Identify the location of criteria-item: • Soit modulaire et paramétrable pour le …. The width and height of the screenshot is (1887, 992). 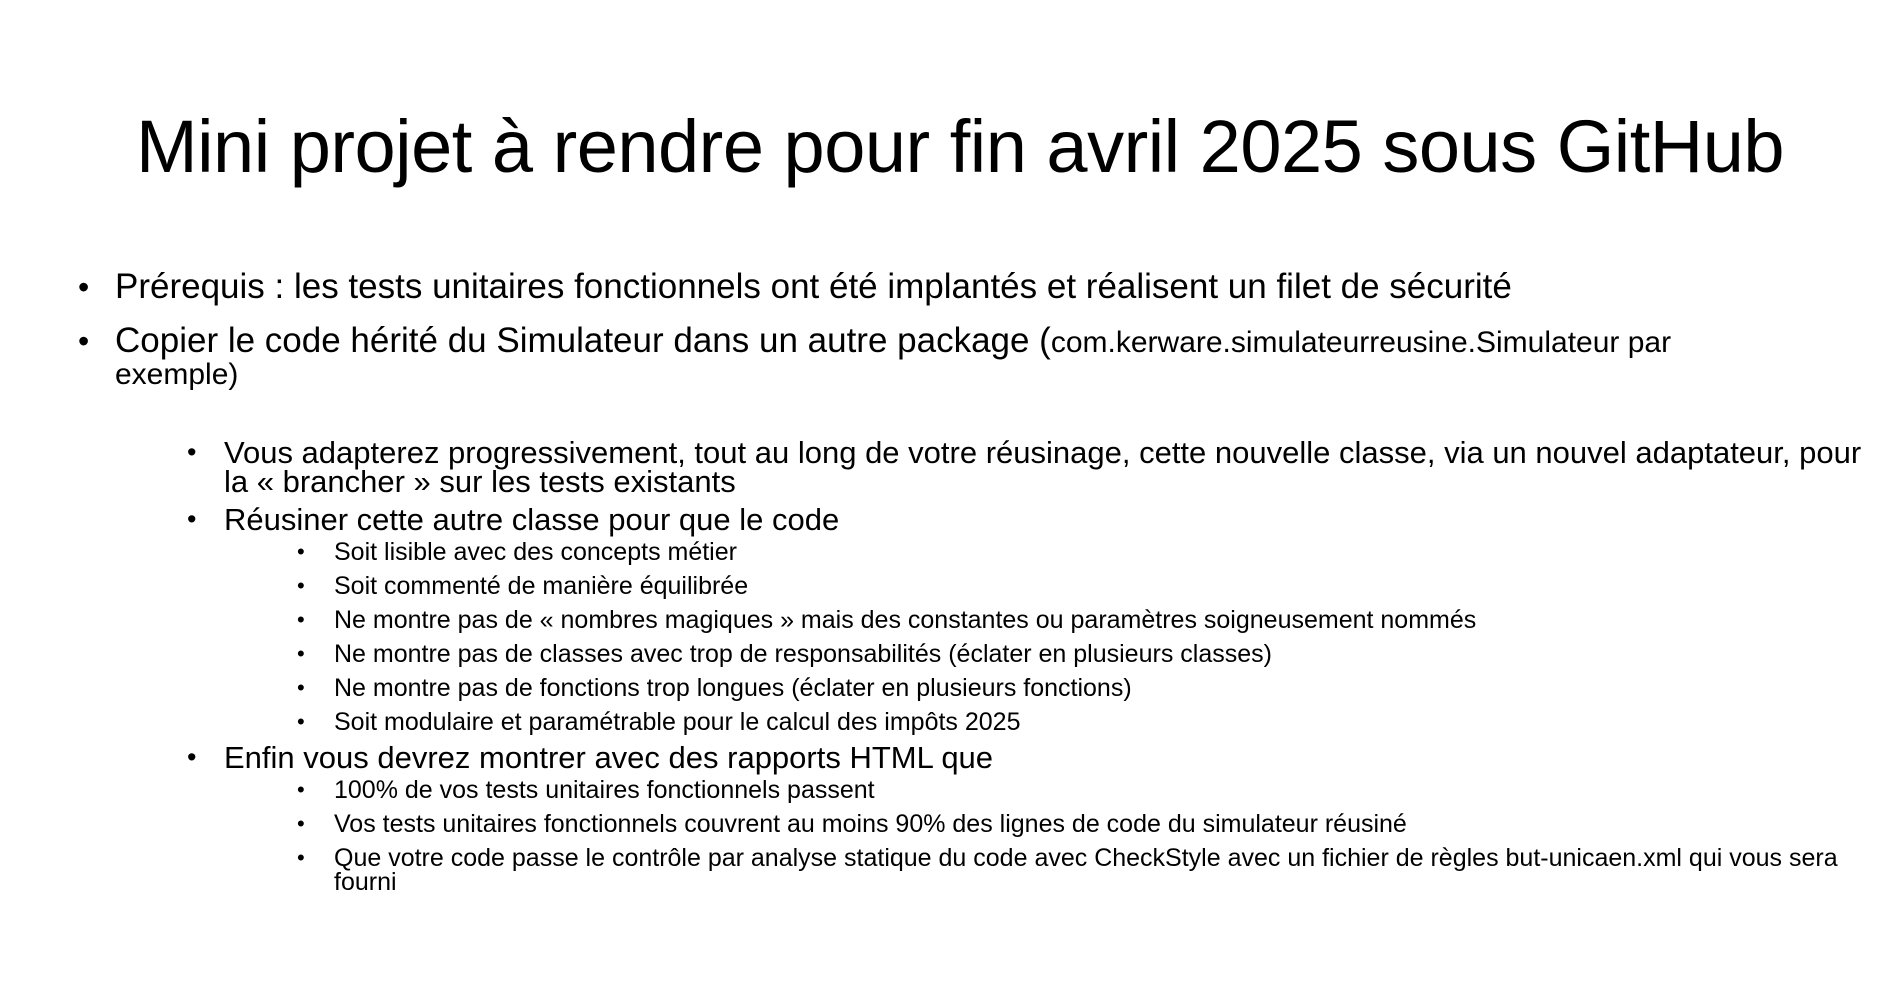
(1082, 722).